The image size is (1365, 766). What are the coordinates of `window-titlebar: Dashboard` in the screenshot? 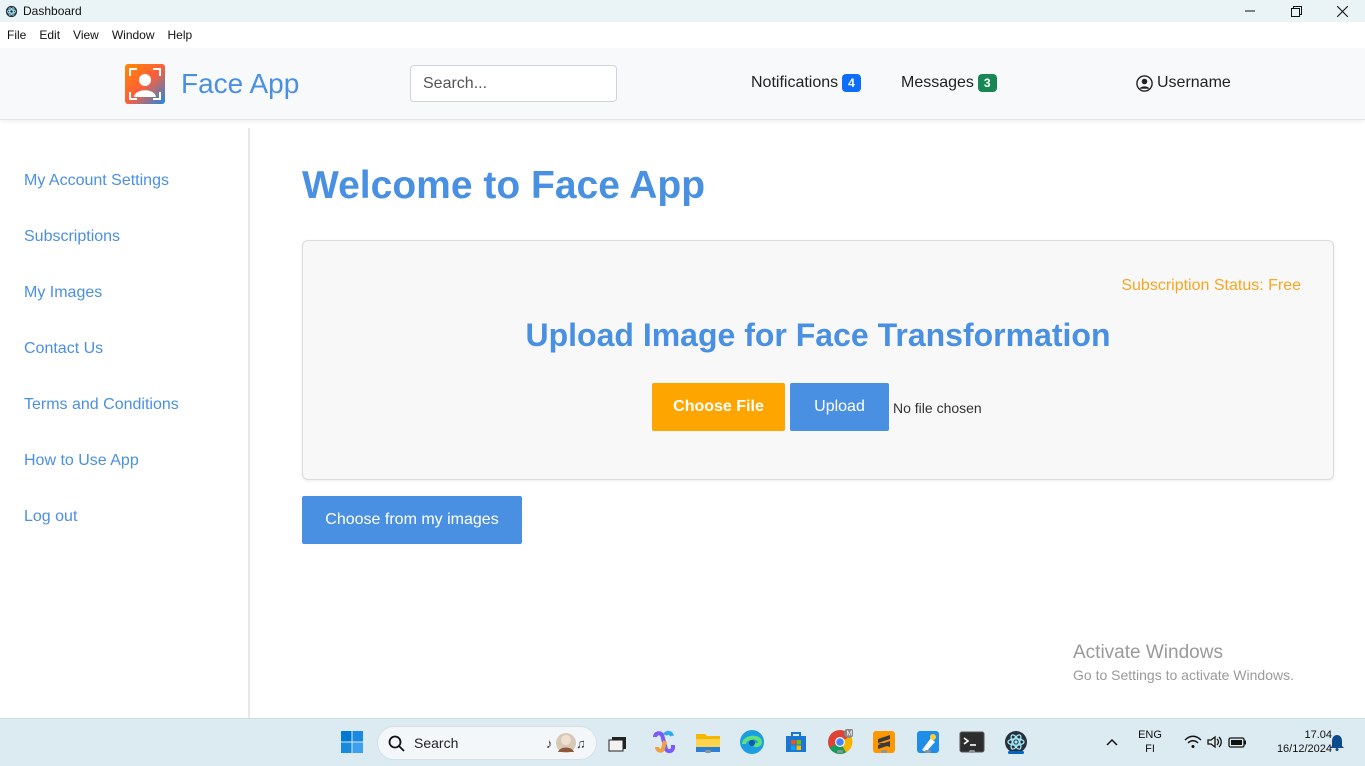 It's located at (682, 11).